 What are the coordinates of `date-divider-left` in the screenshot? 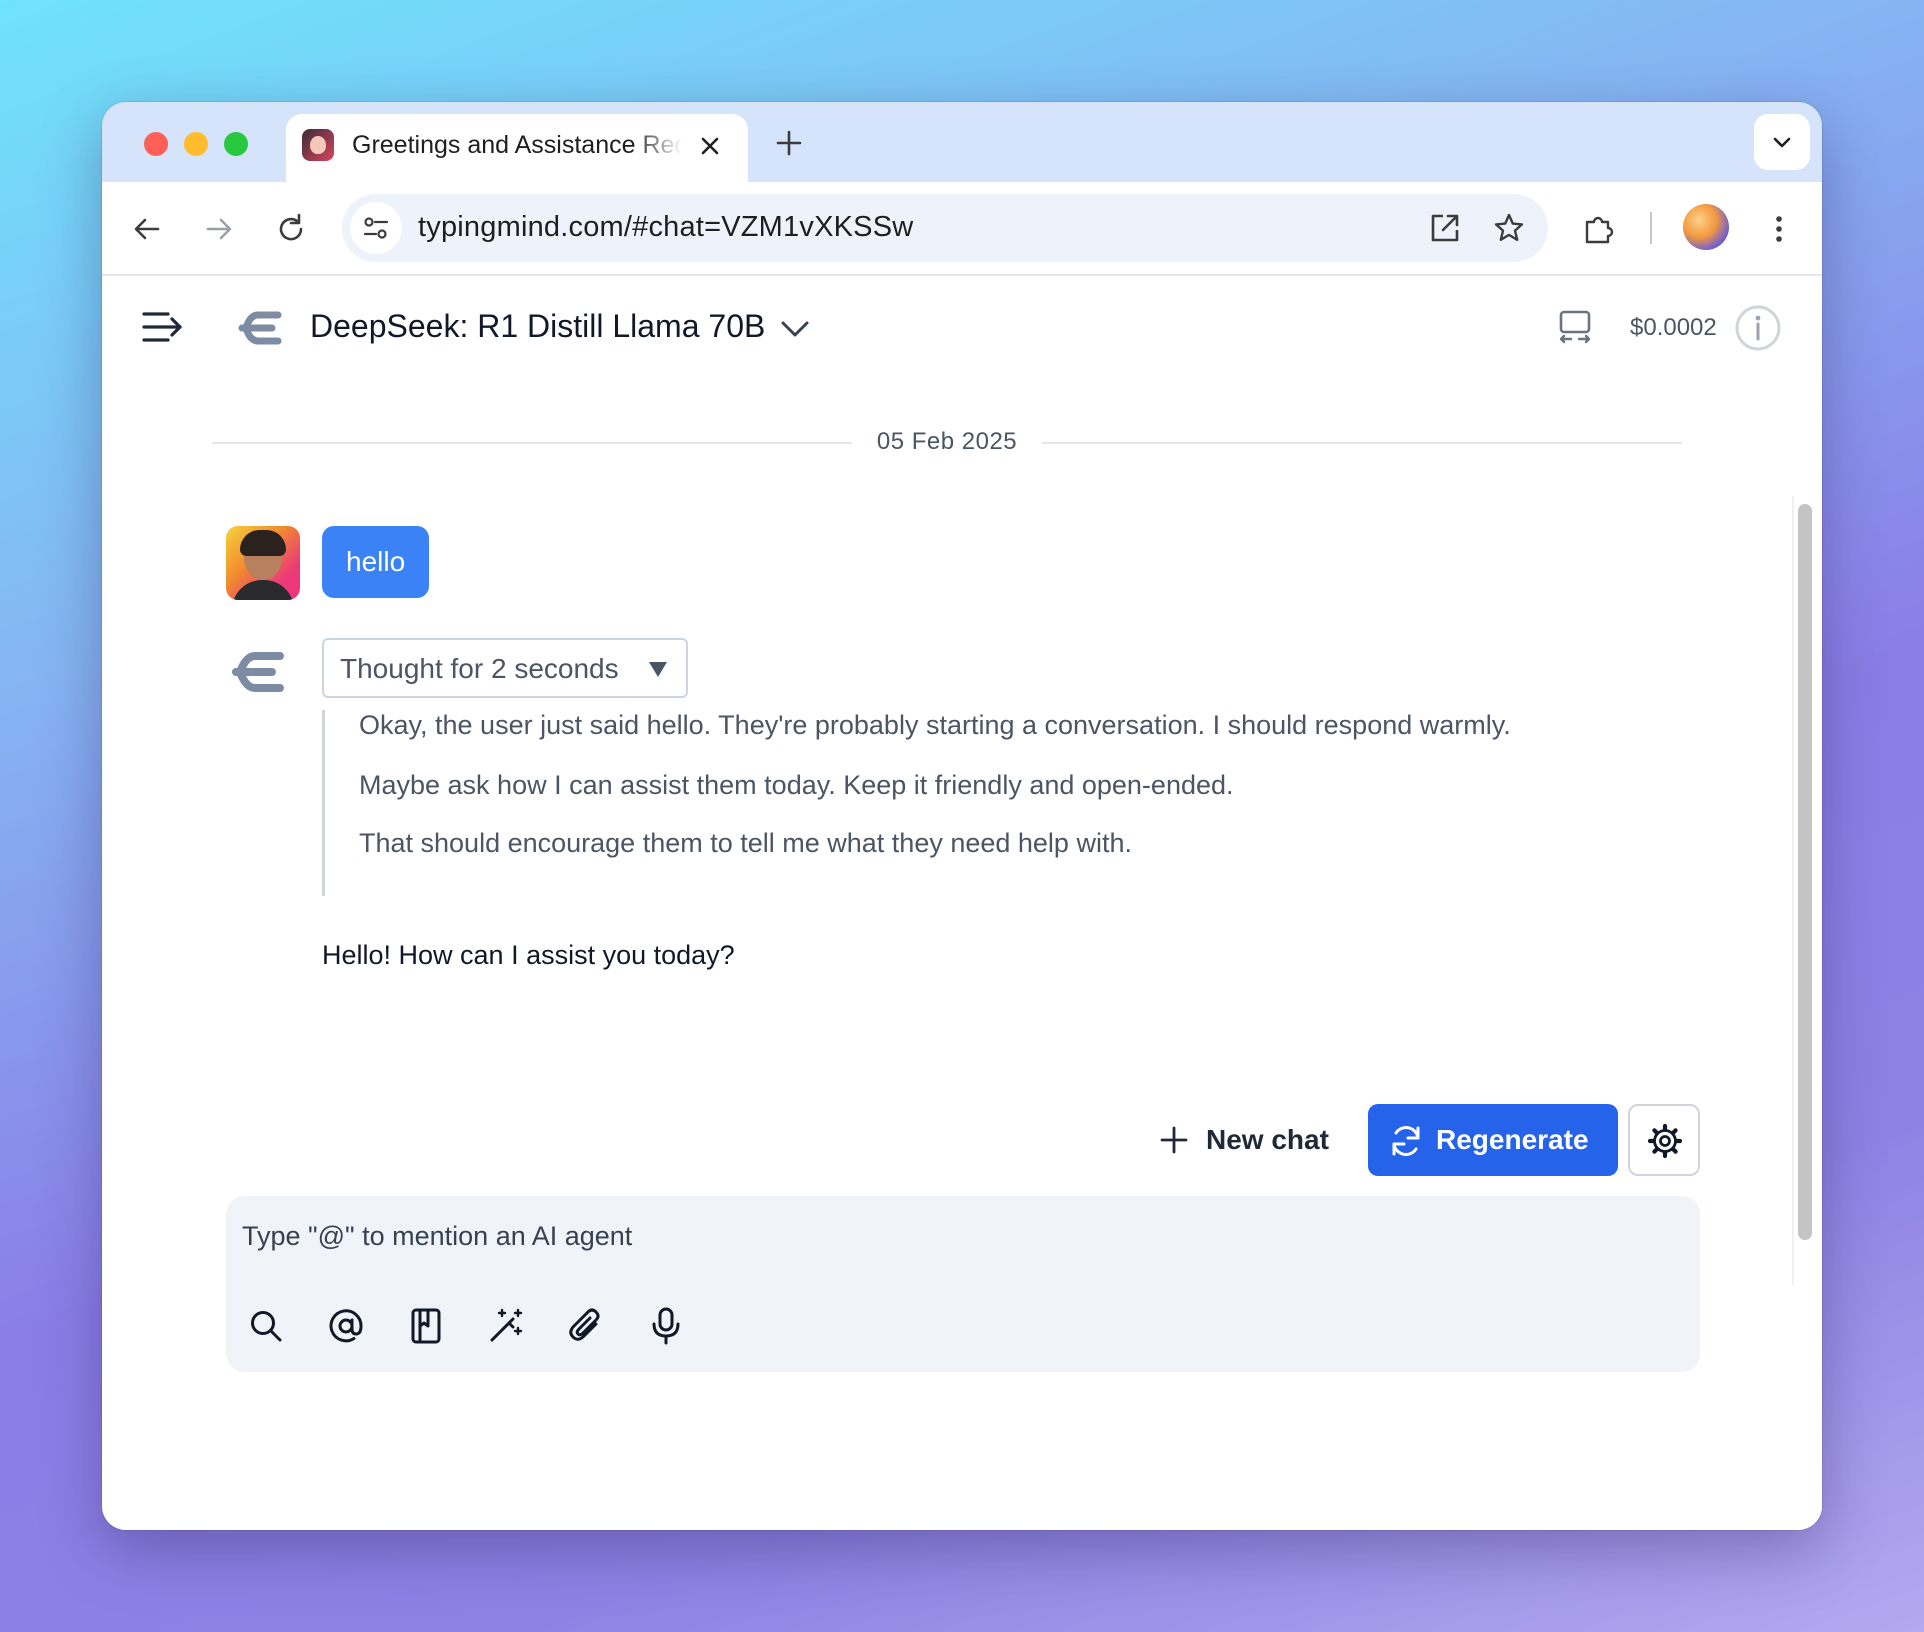 It's located at (532, 443).